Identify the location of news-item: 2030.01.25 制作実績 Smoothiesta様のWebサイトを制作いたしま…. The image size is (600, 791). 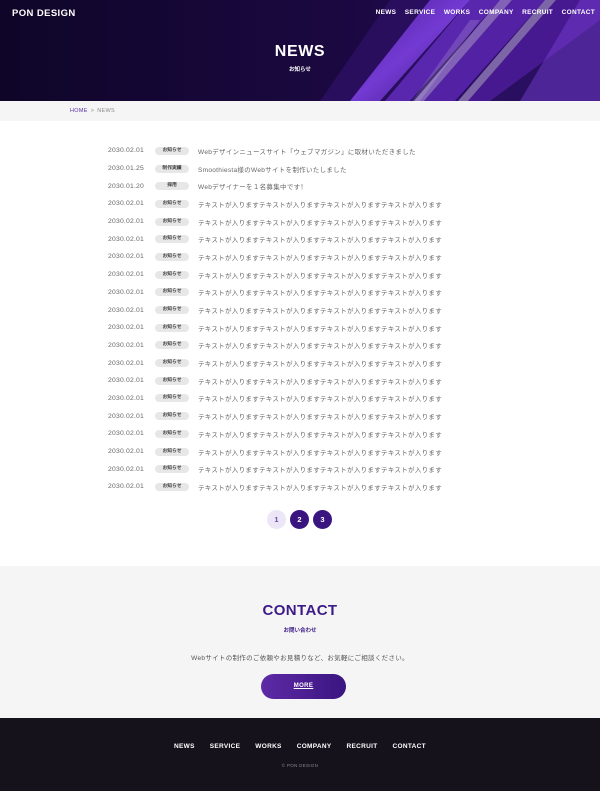
(300, 169).